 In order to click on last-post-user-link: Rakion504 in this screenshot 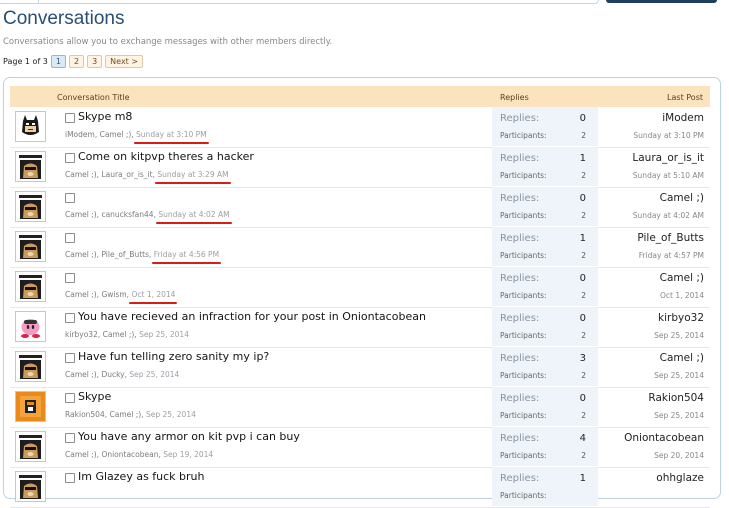, I will do `click(676, 398)`.